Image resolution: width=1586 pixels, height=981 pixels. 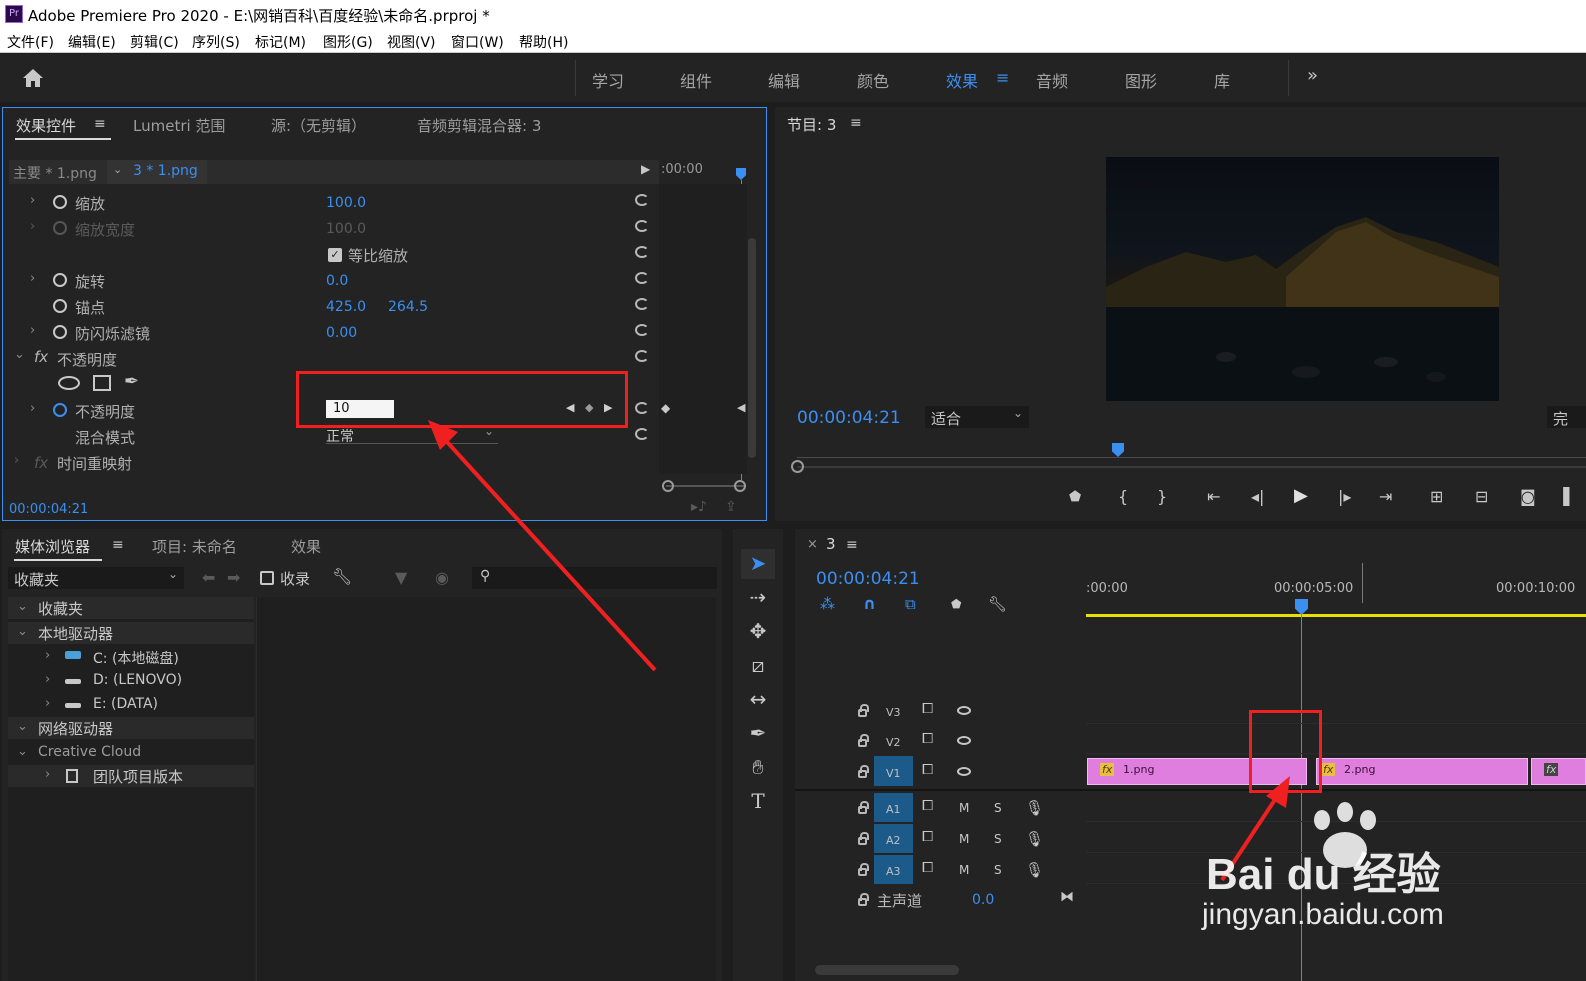 I want to click on baidu-brand-text: Bai du 经验, so click(x=1323, y=874).